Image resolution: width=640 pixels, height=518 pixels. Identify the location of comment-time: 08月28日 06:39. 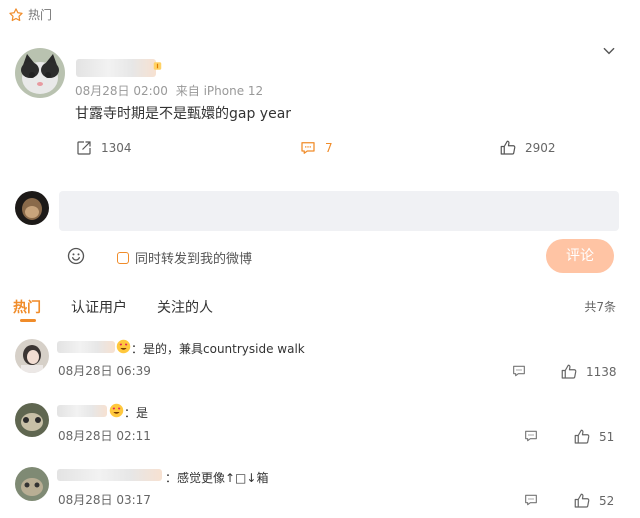
(104, 371).